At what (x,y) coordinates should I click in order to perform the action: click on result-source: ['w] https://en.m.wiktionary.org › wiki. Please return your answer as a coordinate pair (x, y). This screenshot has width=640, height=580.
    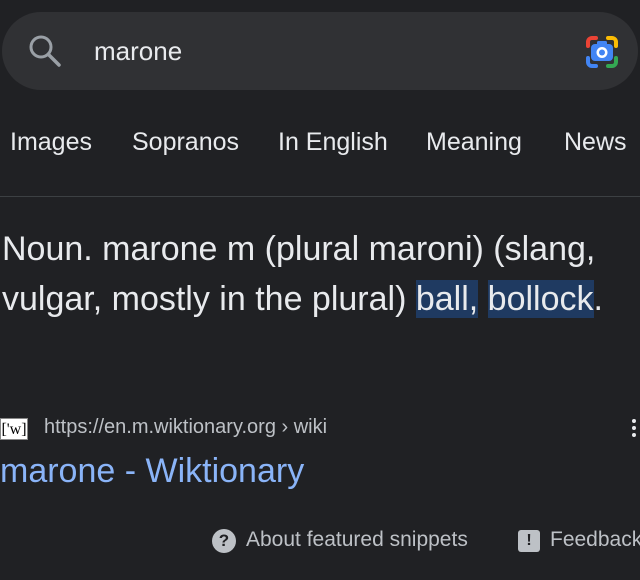
    Looking at the image, I should click on (320, 429).